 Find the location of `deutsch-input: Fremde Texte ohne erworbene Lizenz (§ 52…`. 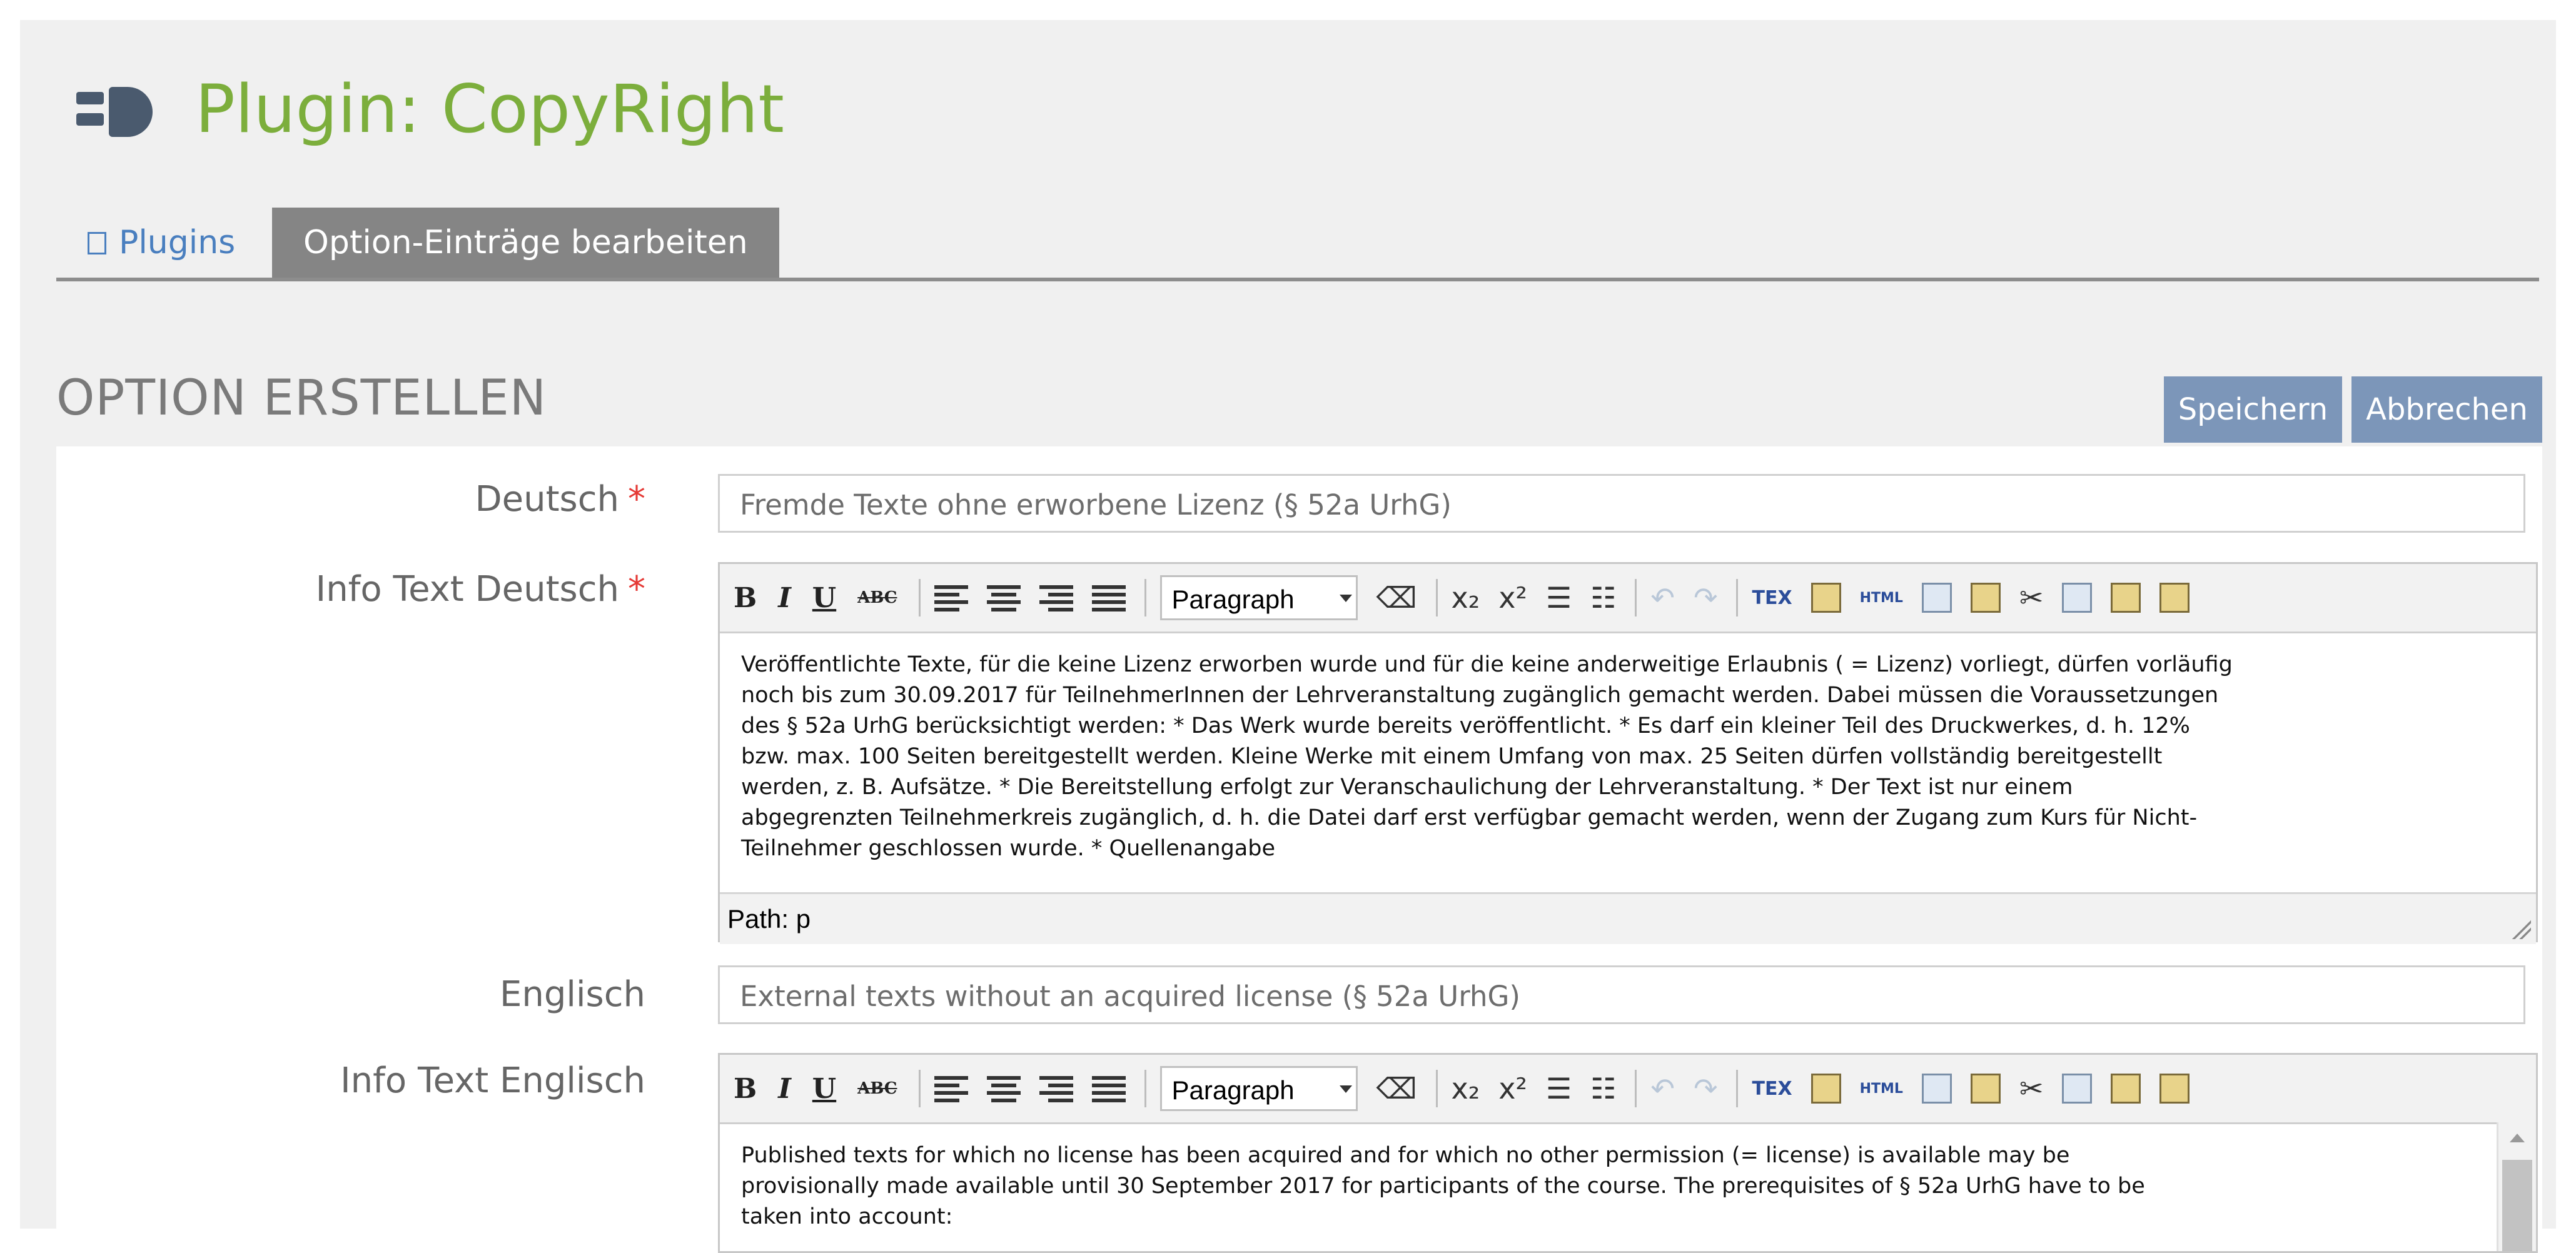

deutsch-input: Fremde Texte ohne erworbene Lizenz (§ 52… is located at coordinates (1622, 504).